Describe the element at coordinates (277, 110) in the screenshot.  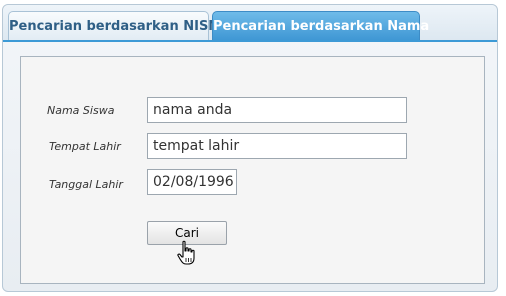
I see `nama-siswa-input: nama anda` at that location.